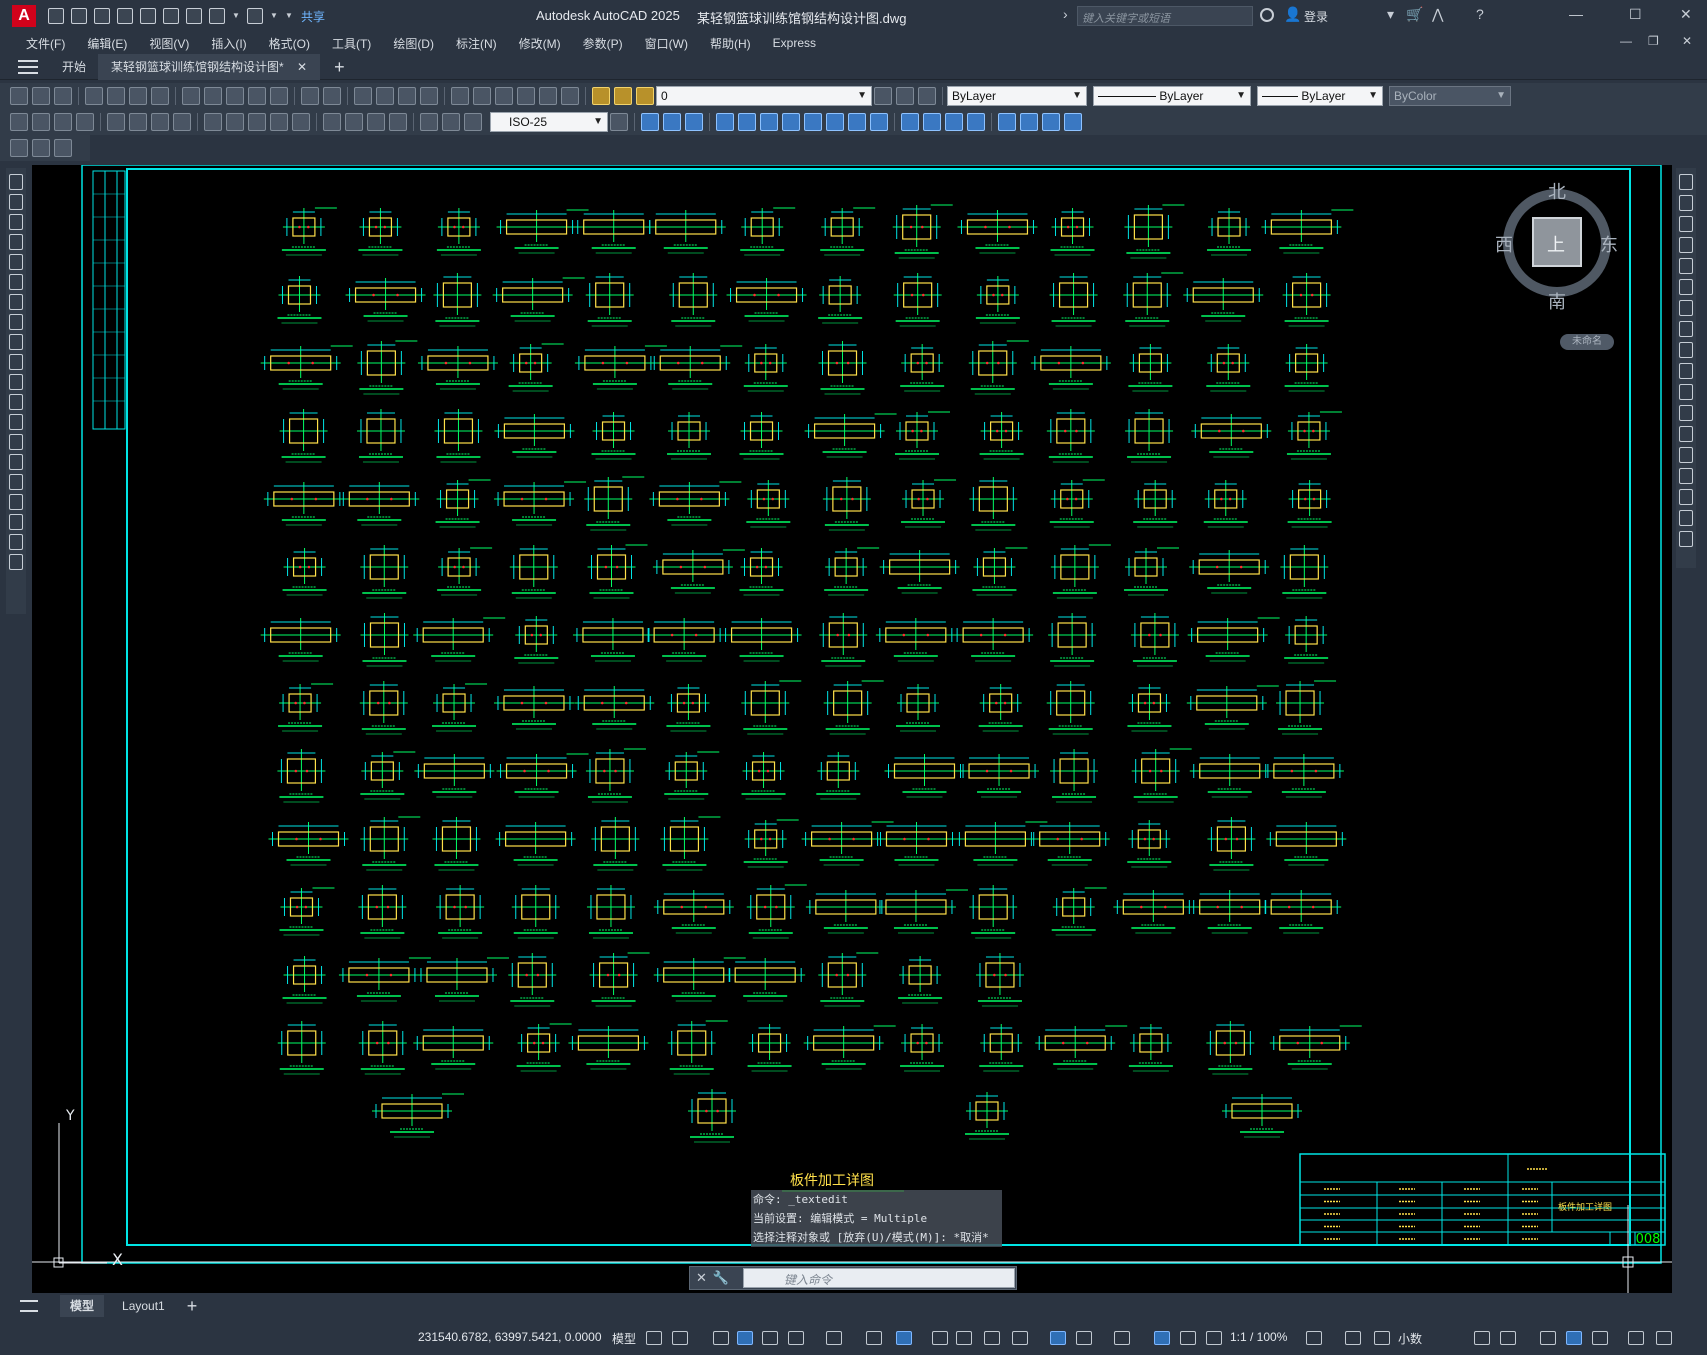 Image resolution: width=1707 pixels, height=1355 pixels. I want to click on quick-dim-icon, so click(213, 122).